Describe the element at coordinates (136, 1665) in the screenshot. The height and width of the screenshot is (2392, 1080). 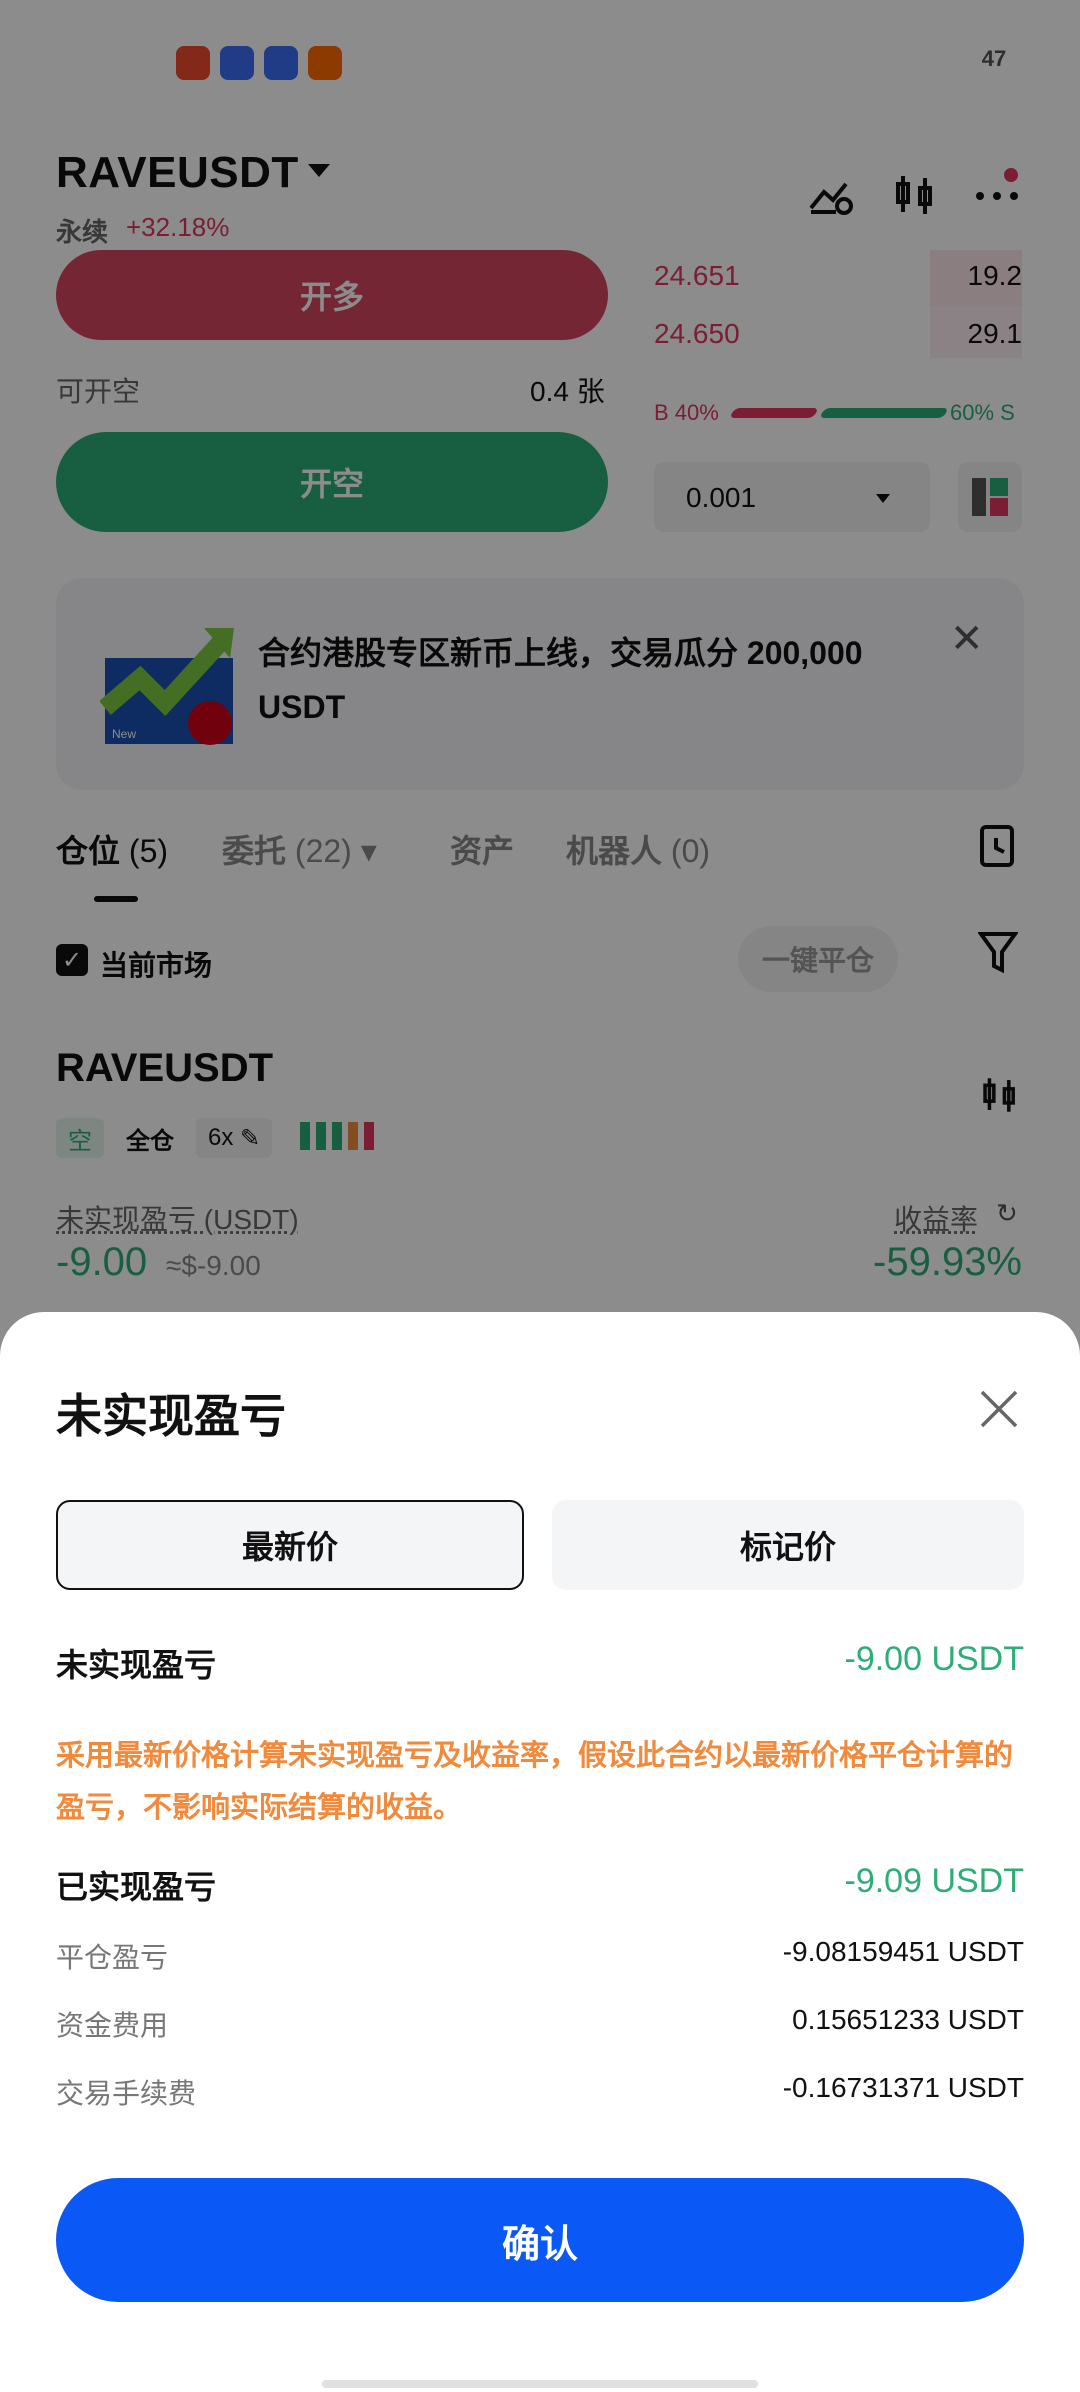
I see `unrealized-pnl-title: 未实现盈亏` at that location.